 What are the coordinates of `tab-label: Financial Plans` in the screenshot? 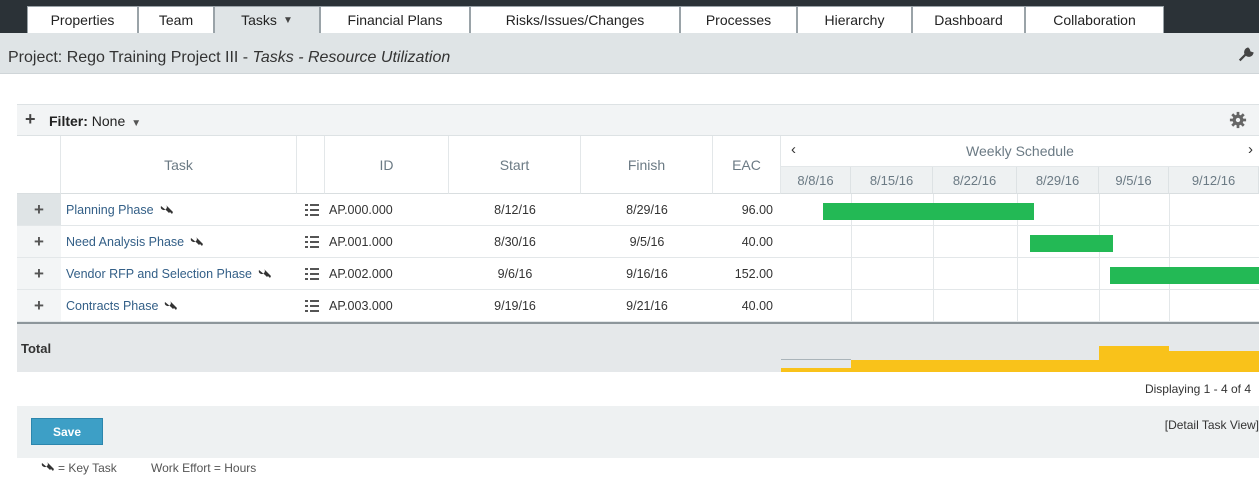 It's located at (395, 20).